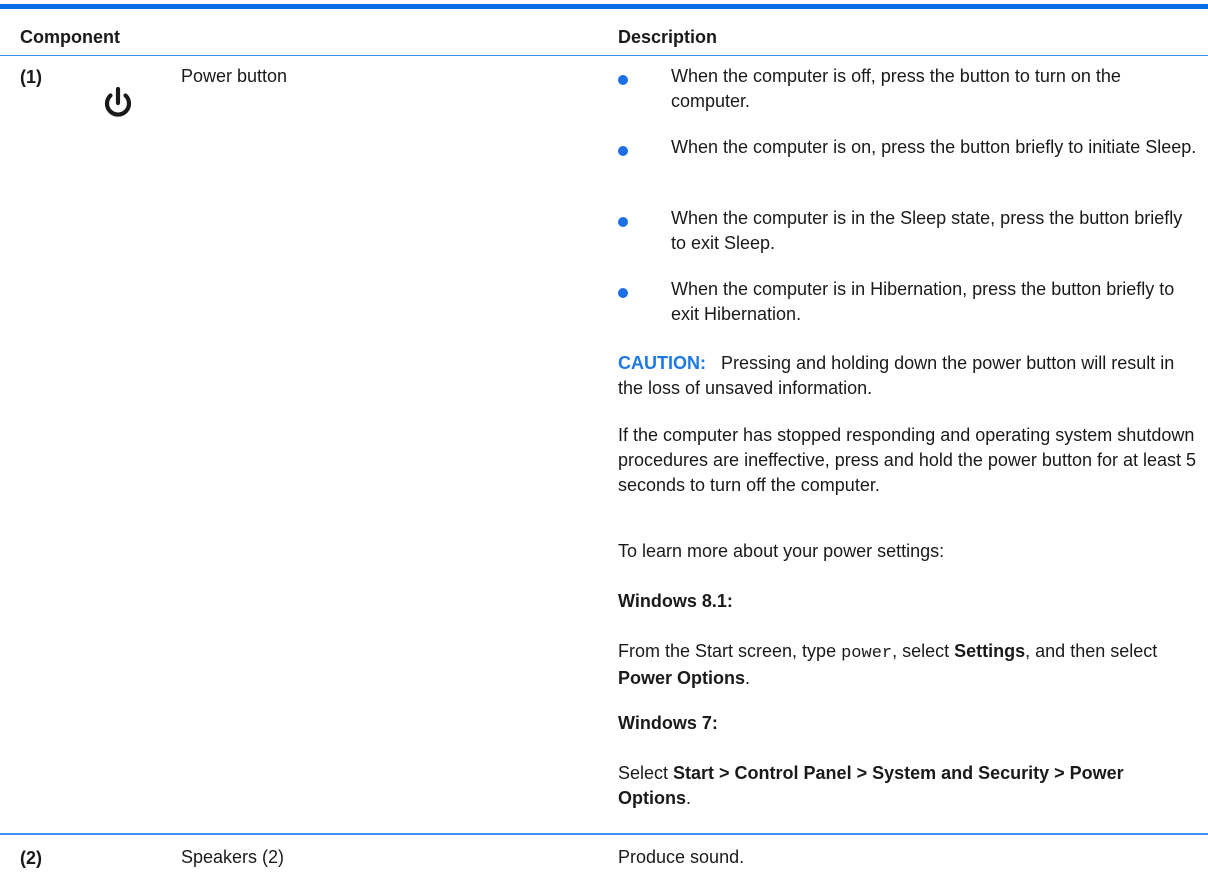  Describe the element at coordinates (681, 857) in the screenshot. I see `row-2-description: Produce sound.` at that location.